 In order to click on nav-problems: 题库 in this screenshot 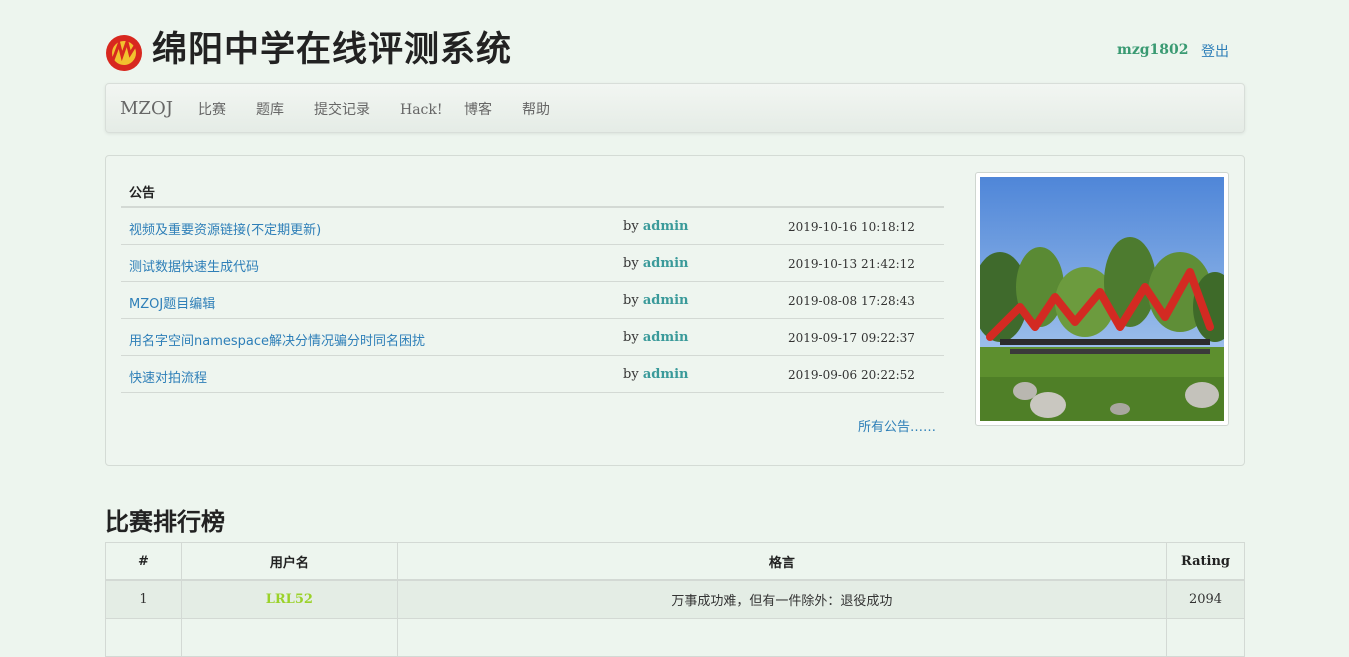, I will do `click(270, 110)`.